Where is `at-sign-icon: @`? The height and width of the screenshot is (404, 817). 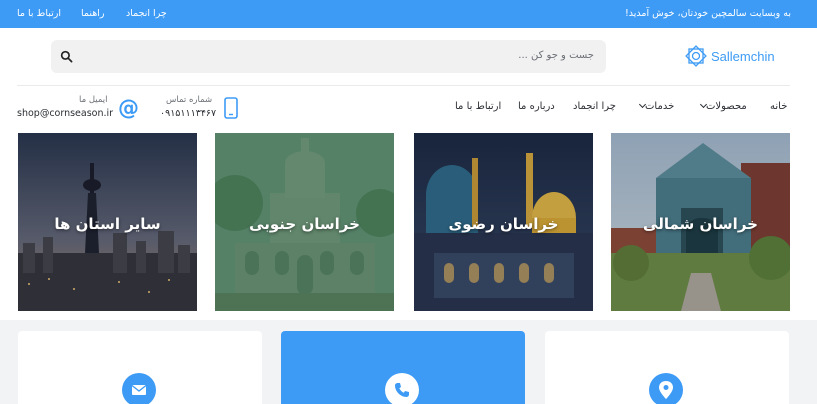 at-sign-icon: @ is located at coordinates (128, 108).